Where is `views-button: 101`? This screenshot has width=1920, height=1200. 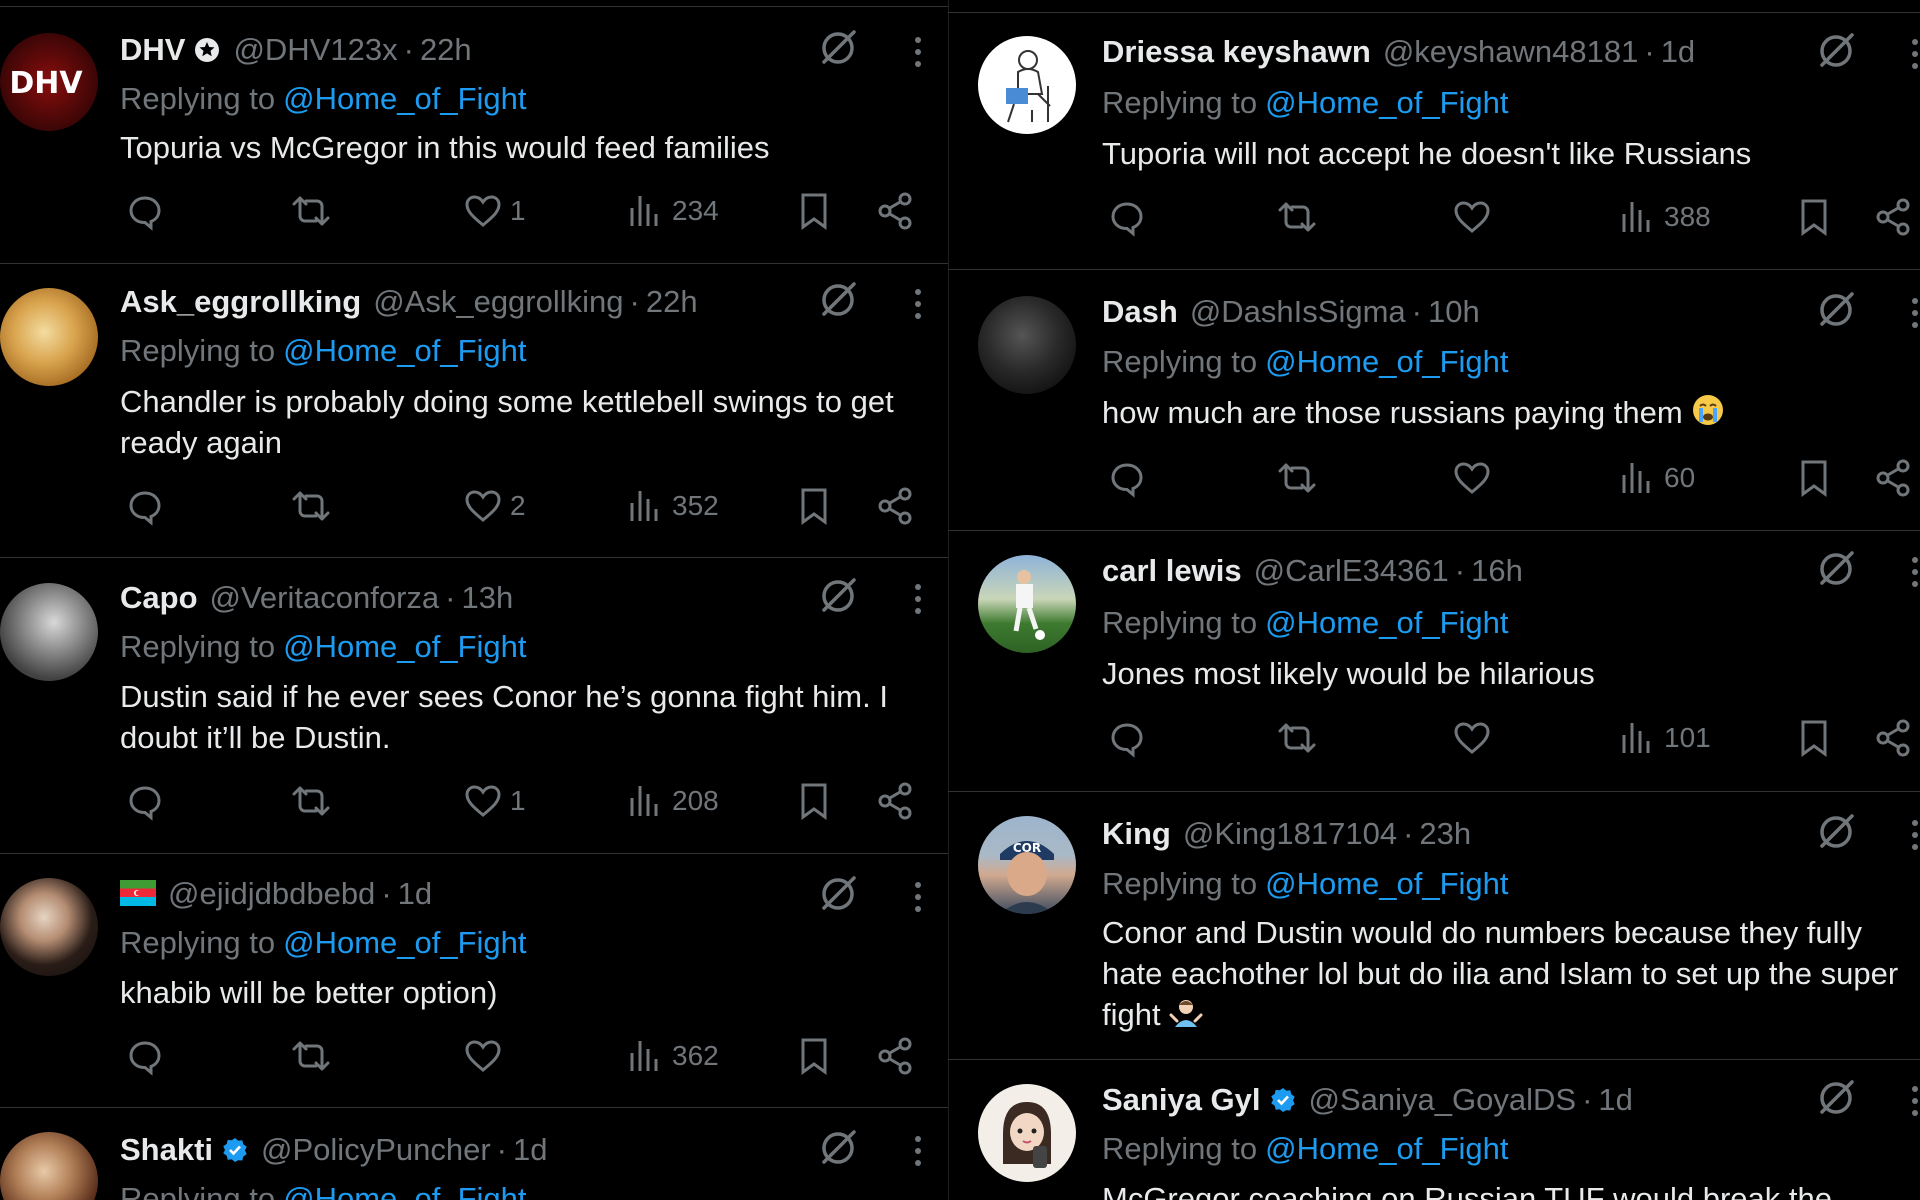 views-button: 101 is located at coordinates (1663, 738).